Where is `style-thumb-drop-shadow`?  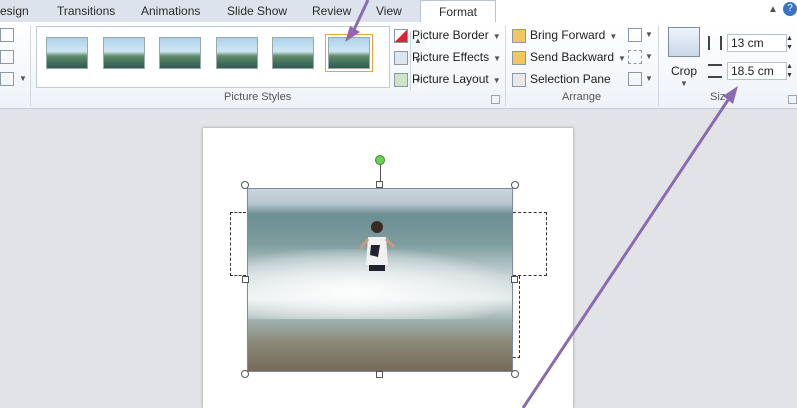 style-thumb-drop-shadow is located at coordinates (237, 53).